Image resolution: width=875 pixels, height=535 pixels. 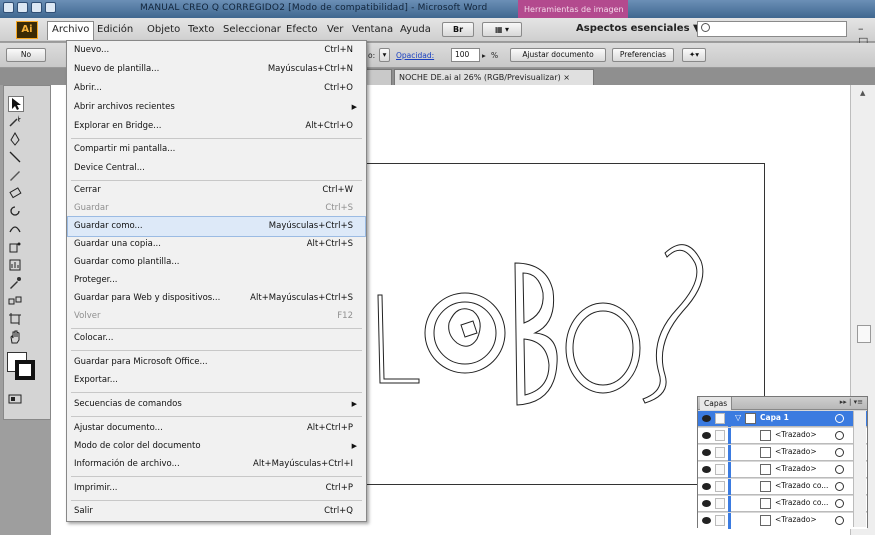 I want to click on scrollbar-thumb, so click(x=864, y=334).